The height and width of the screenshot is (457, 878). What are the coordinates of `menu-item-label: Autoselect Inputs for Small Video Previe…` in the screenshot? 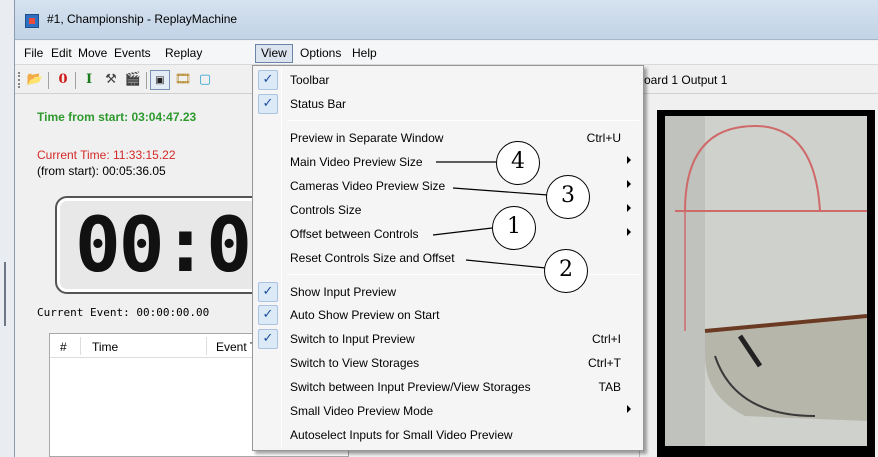 It's located at (401, 435).